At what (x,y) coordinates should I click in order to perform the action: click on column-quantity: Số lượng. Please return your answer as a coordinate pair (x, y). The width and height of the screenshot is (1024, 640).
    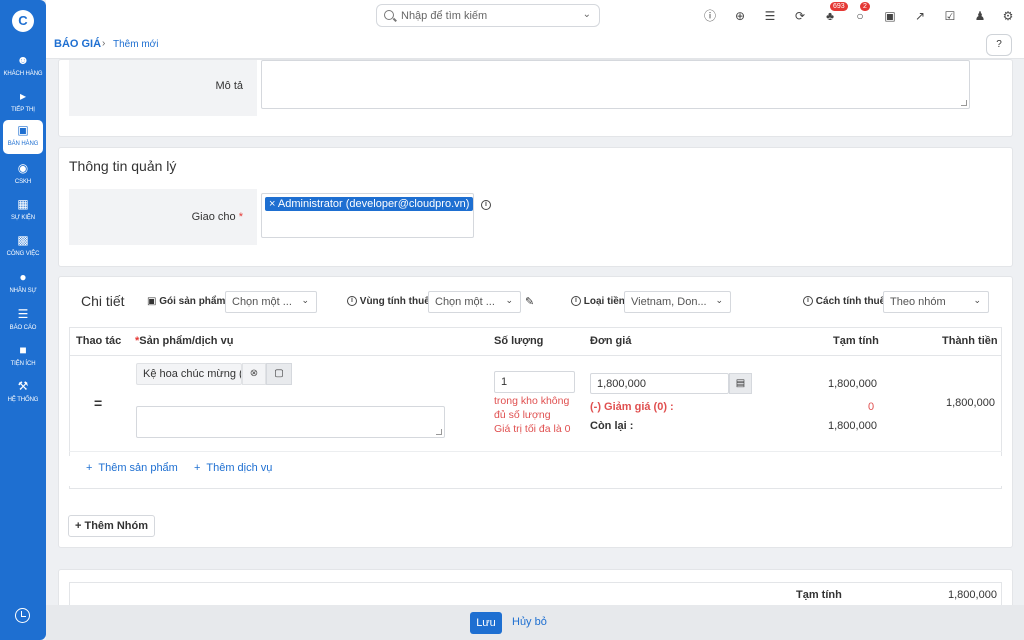
    Looking at the image, I should click on (519, 341).